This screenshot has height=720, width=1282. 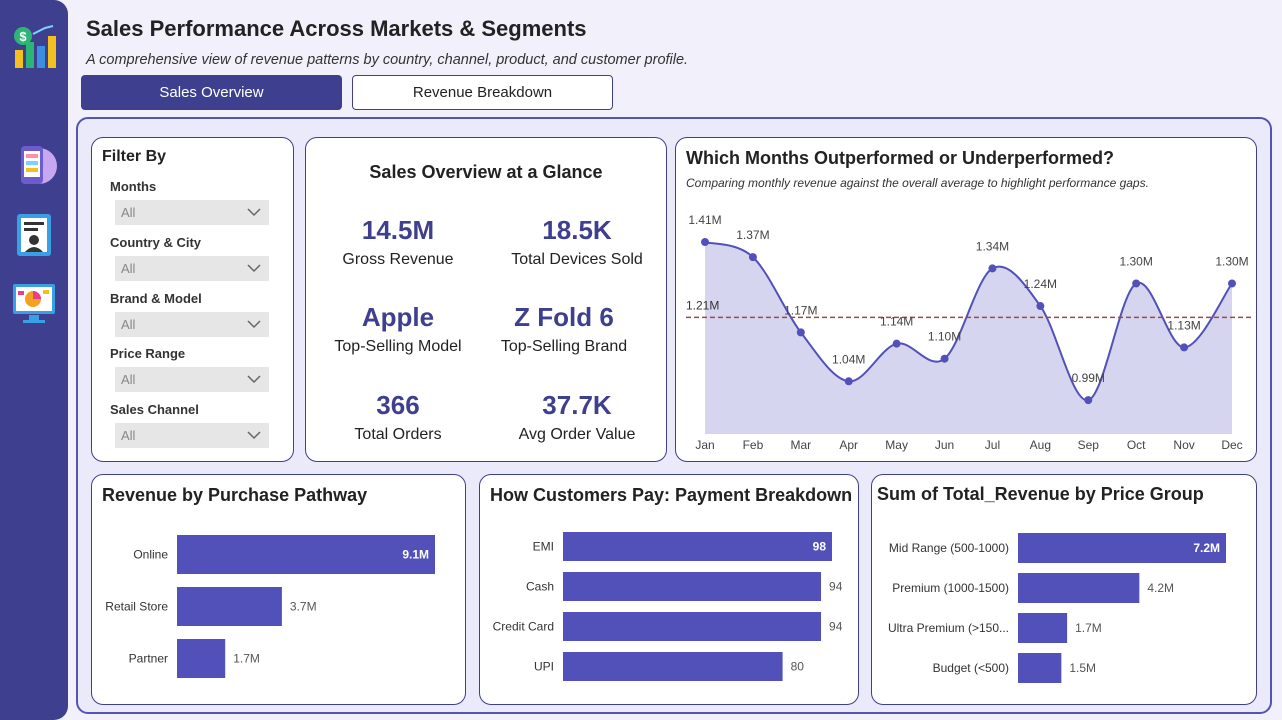 What do you see at coordinates (34, 165) in the screenshot?
I see `mobile-app-icon` at bounding box center [34, 165].